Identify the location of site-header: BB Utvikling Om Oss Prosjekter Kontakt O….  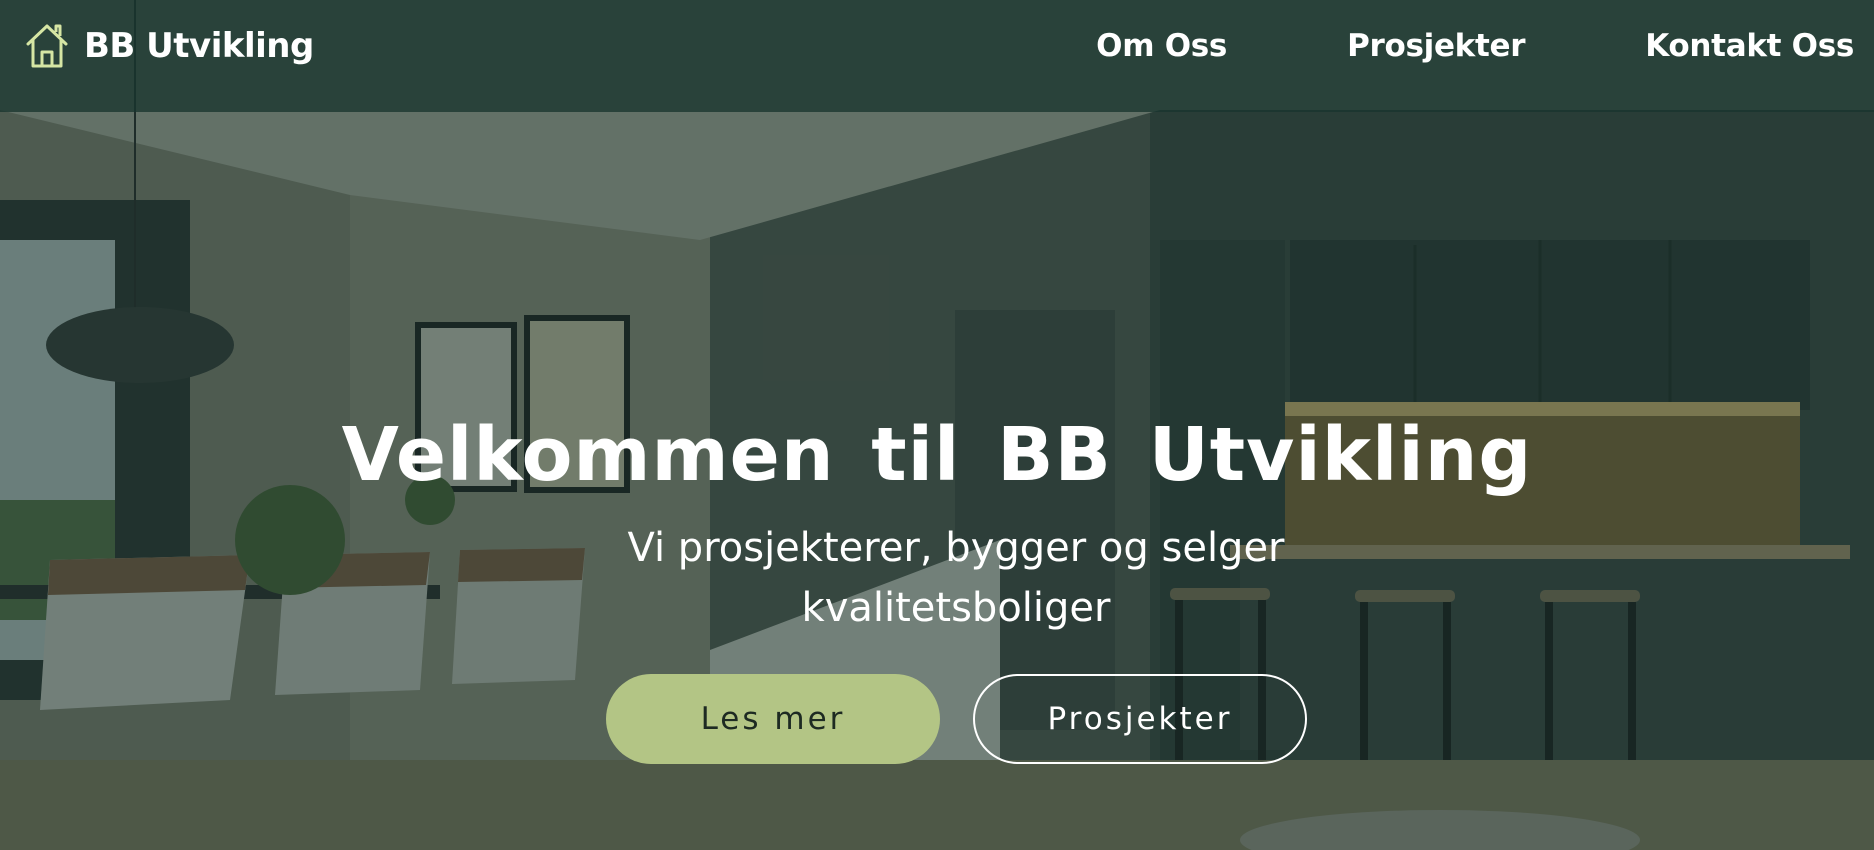
(937, 56).